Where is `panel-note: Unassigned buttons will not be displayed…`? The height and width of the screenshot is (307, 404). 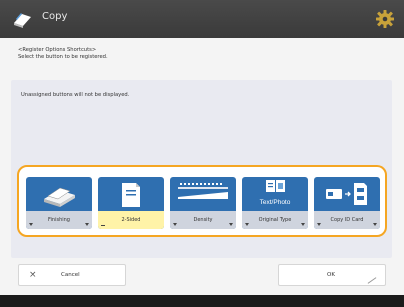 panel-note: Unassigned buttons will not be displayed… is located at coordinates (75, 95).